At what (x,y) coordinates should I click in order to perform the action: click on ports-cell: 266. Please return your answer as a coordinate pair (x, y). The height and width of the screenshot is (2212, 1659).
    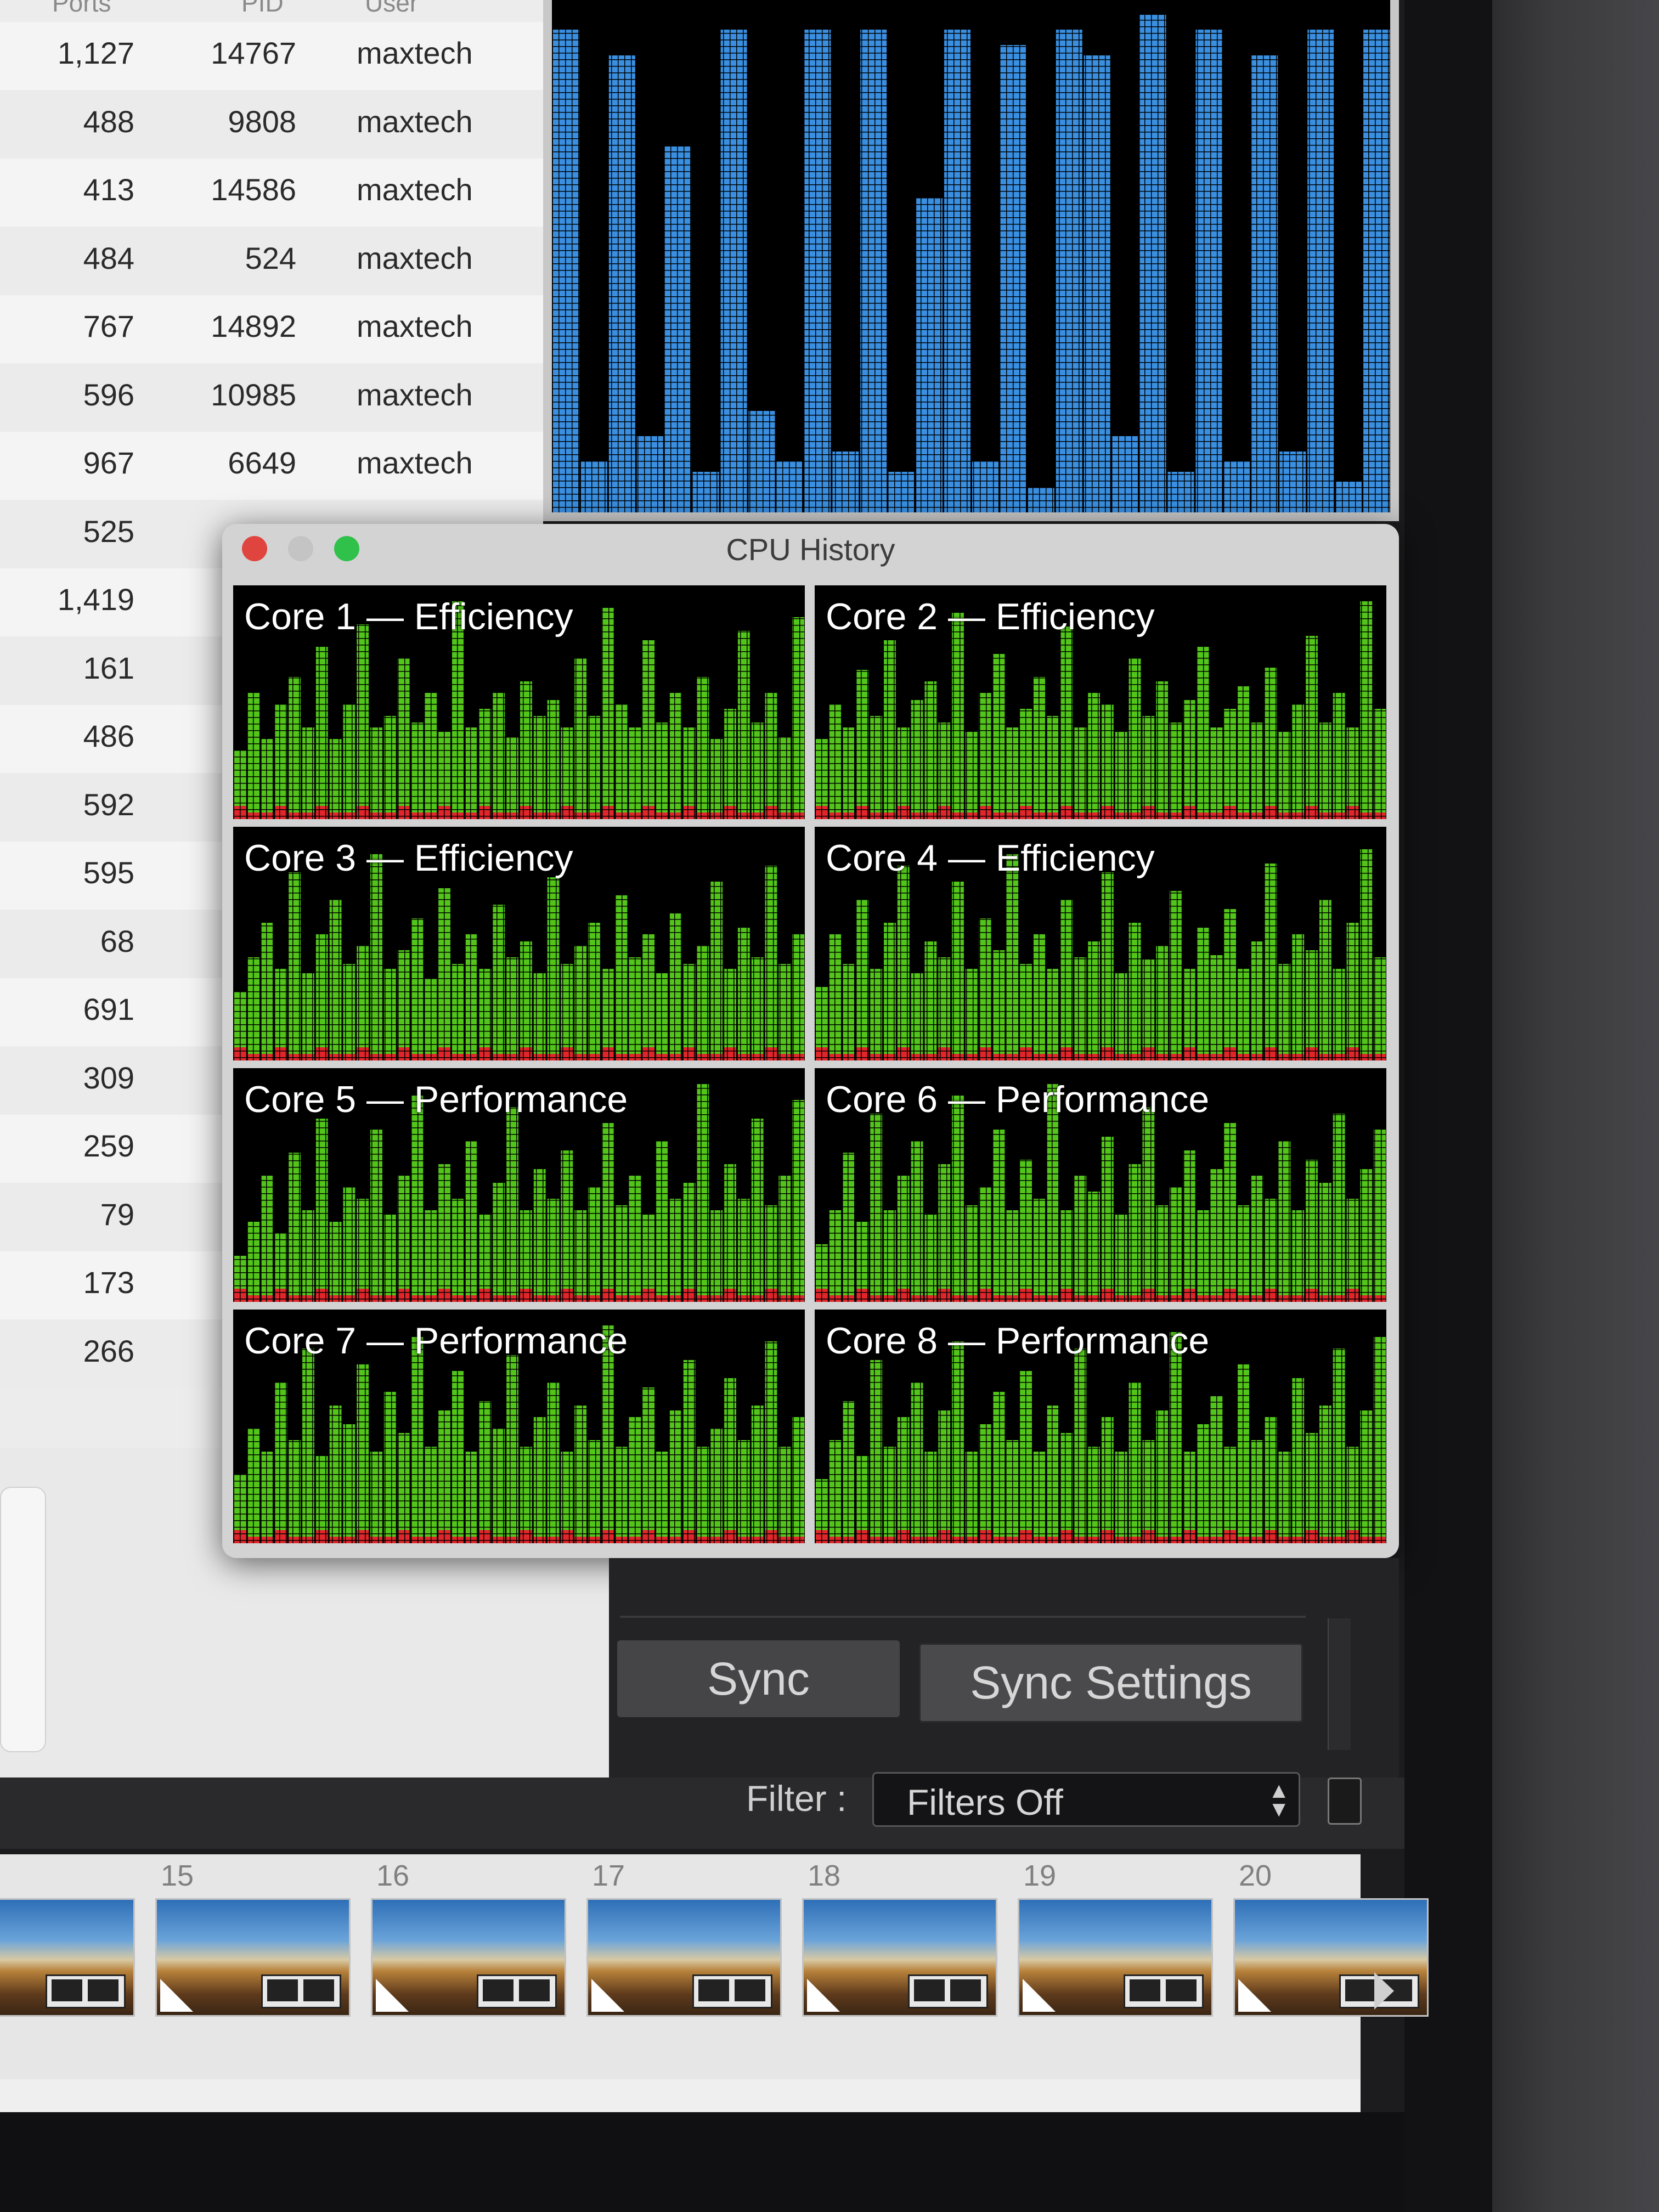
    Looking at the image, I should click on (108, 1351).